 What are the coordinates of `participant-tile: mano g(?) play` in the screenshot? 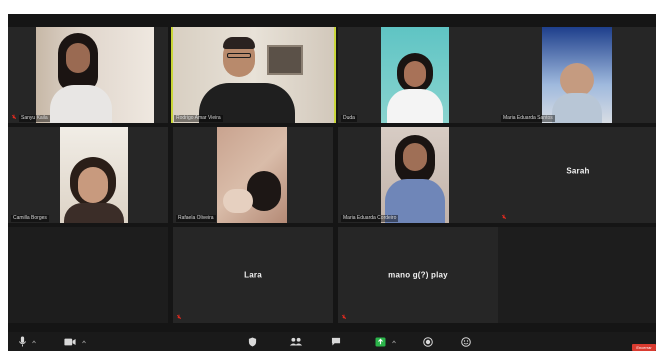 It's located at (418, 275).